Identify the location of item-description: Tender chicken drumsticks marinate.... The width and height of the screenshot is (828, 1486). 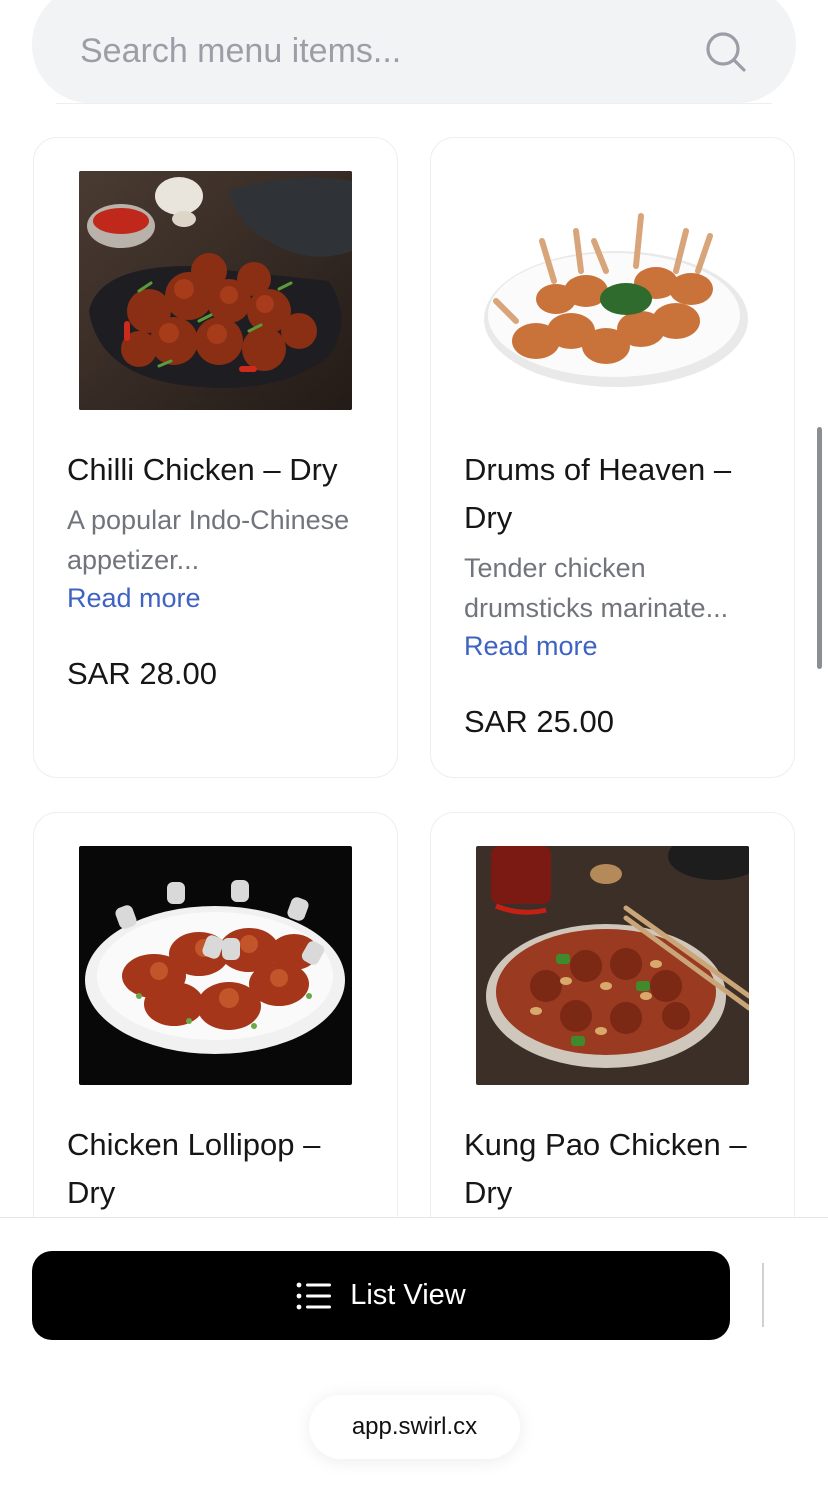
(596, 588).